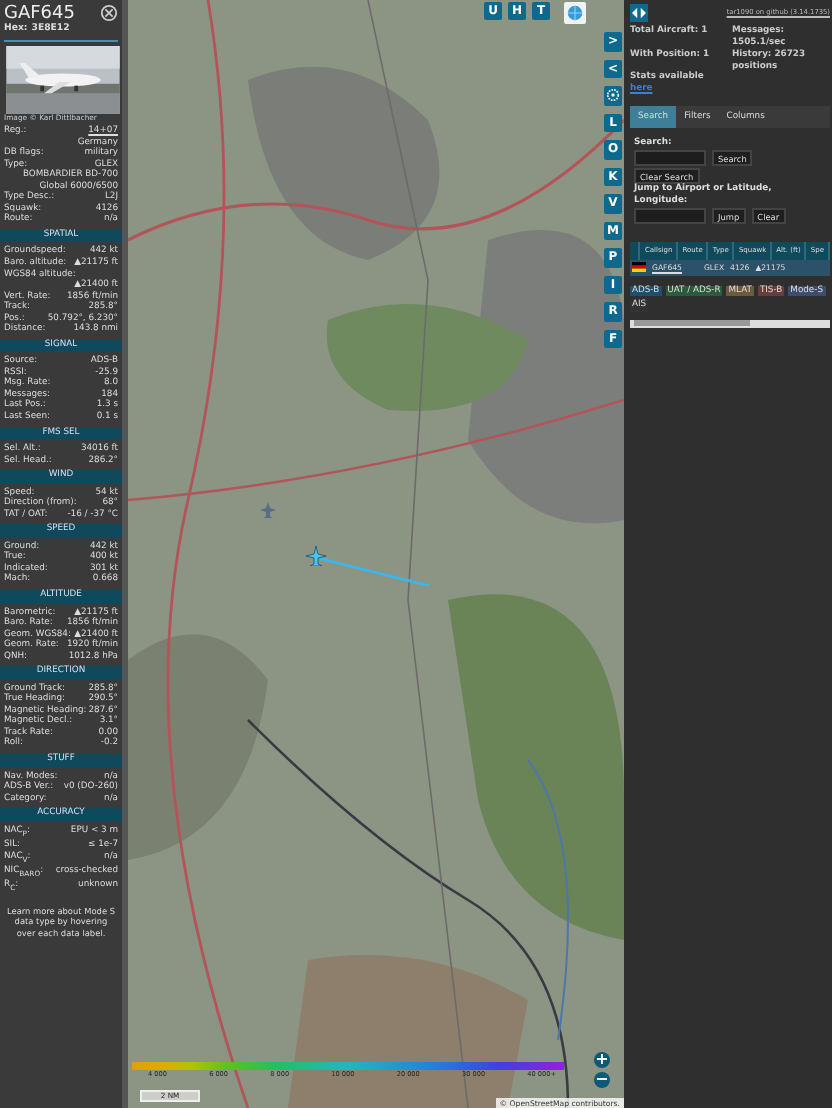 This screenshot has width=832, height=1108. I want to click on search-field, so click(670, 158).